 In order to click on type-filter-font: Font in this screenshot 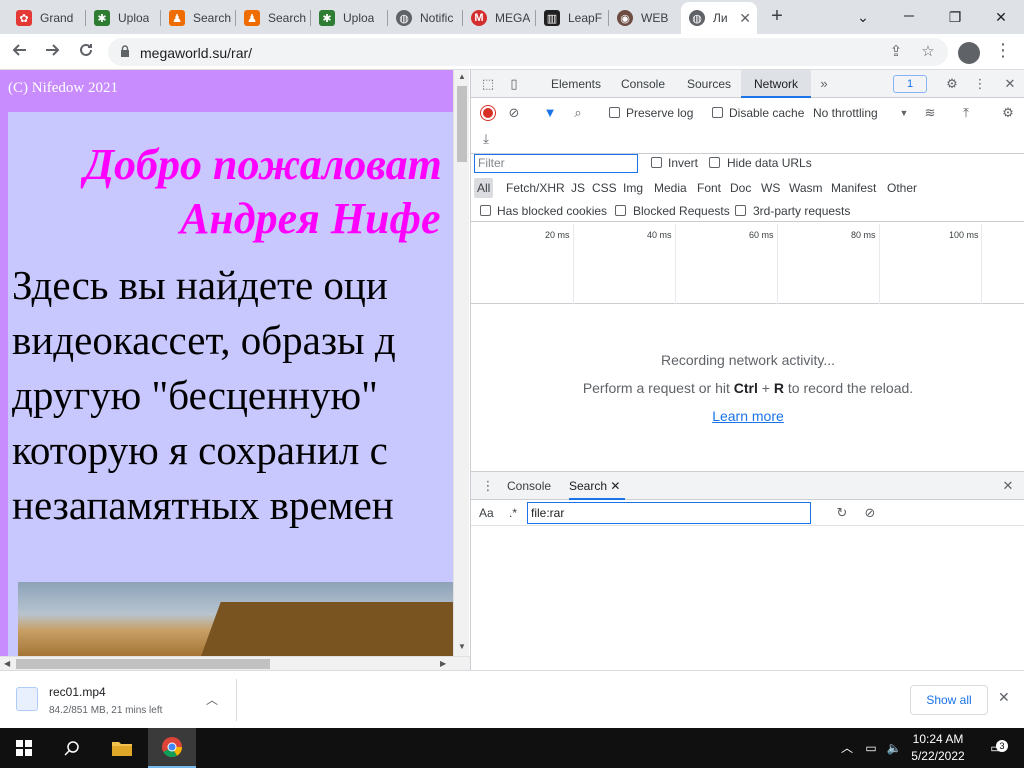, I will do `click(709, 188)`.